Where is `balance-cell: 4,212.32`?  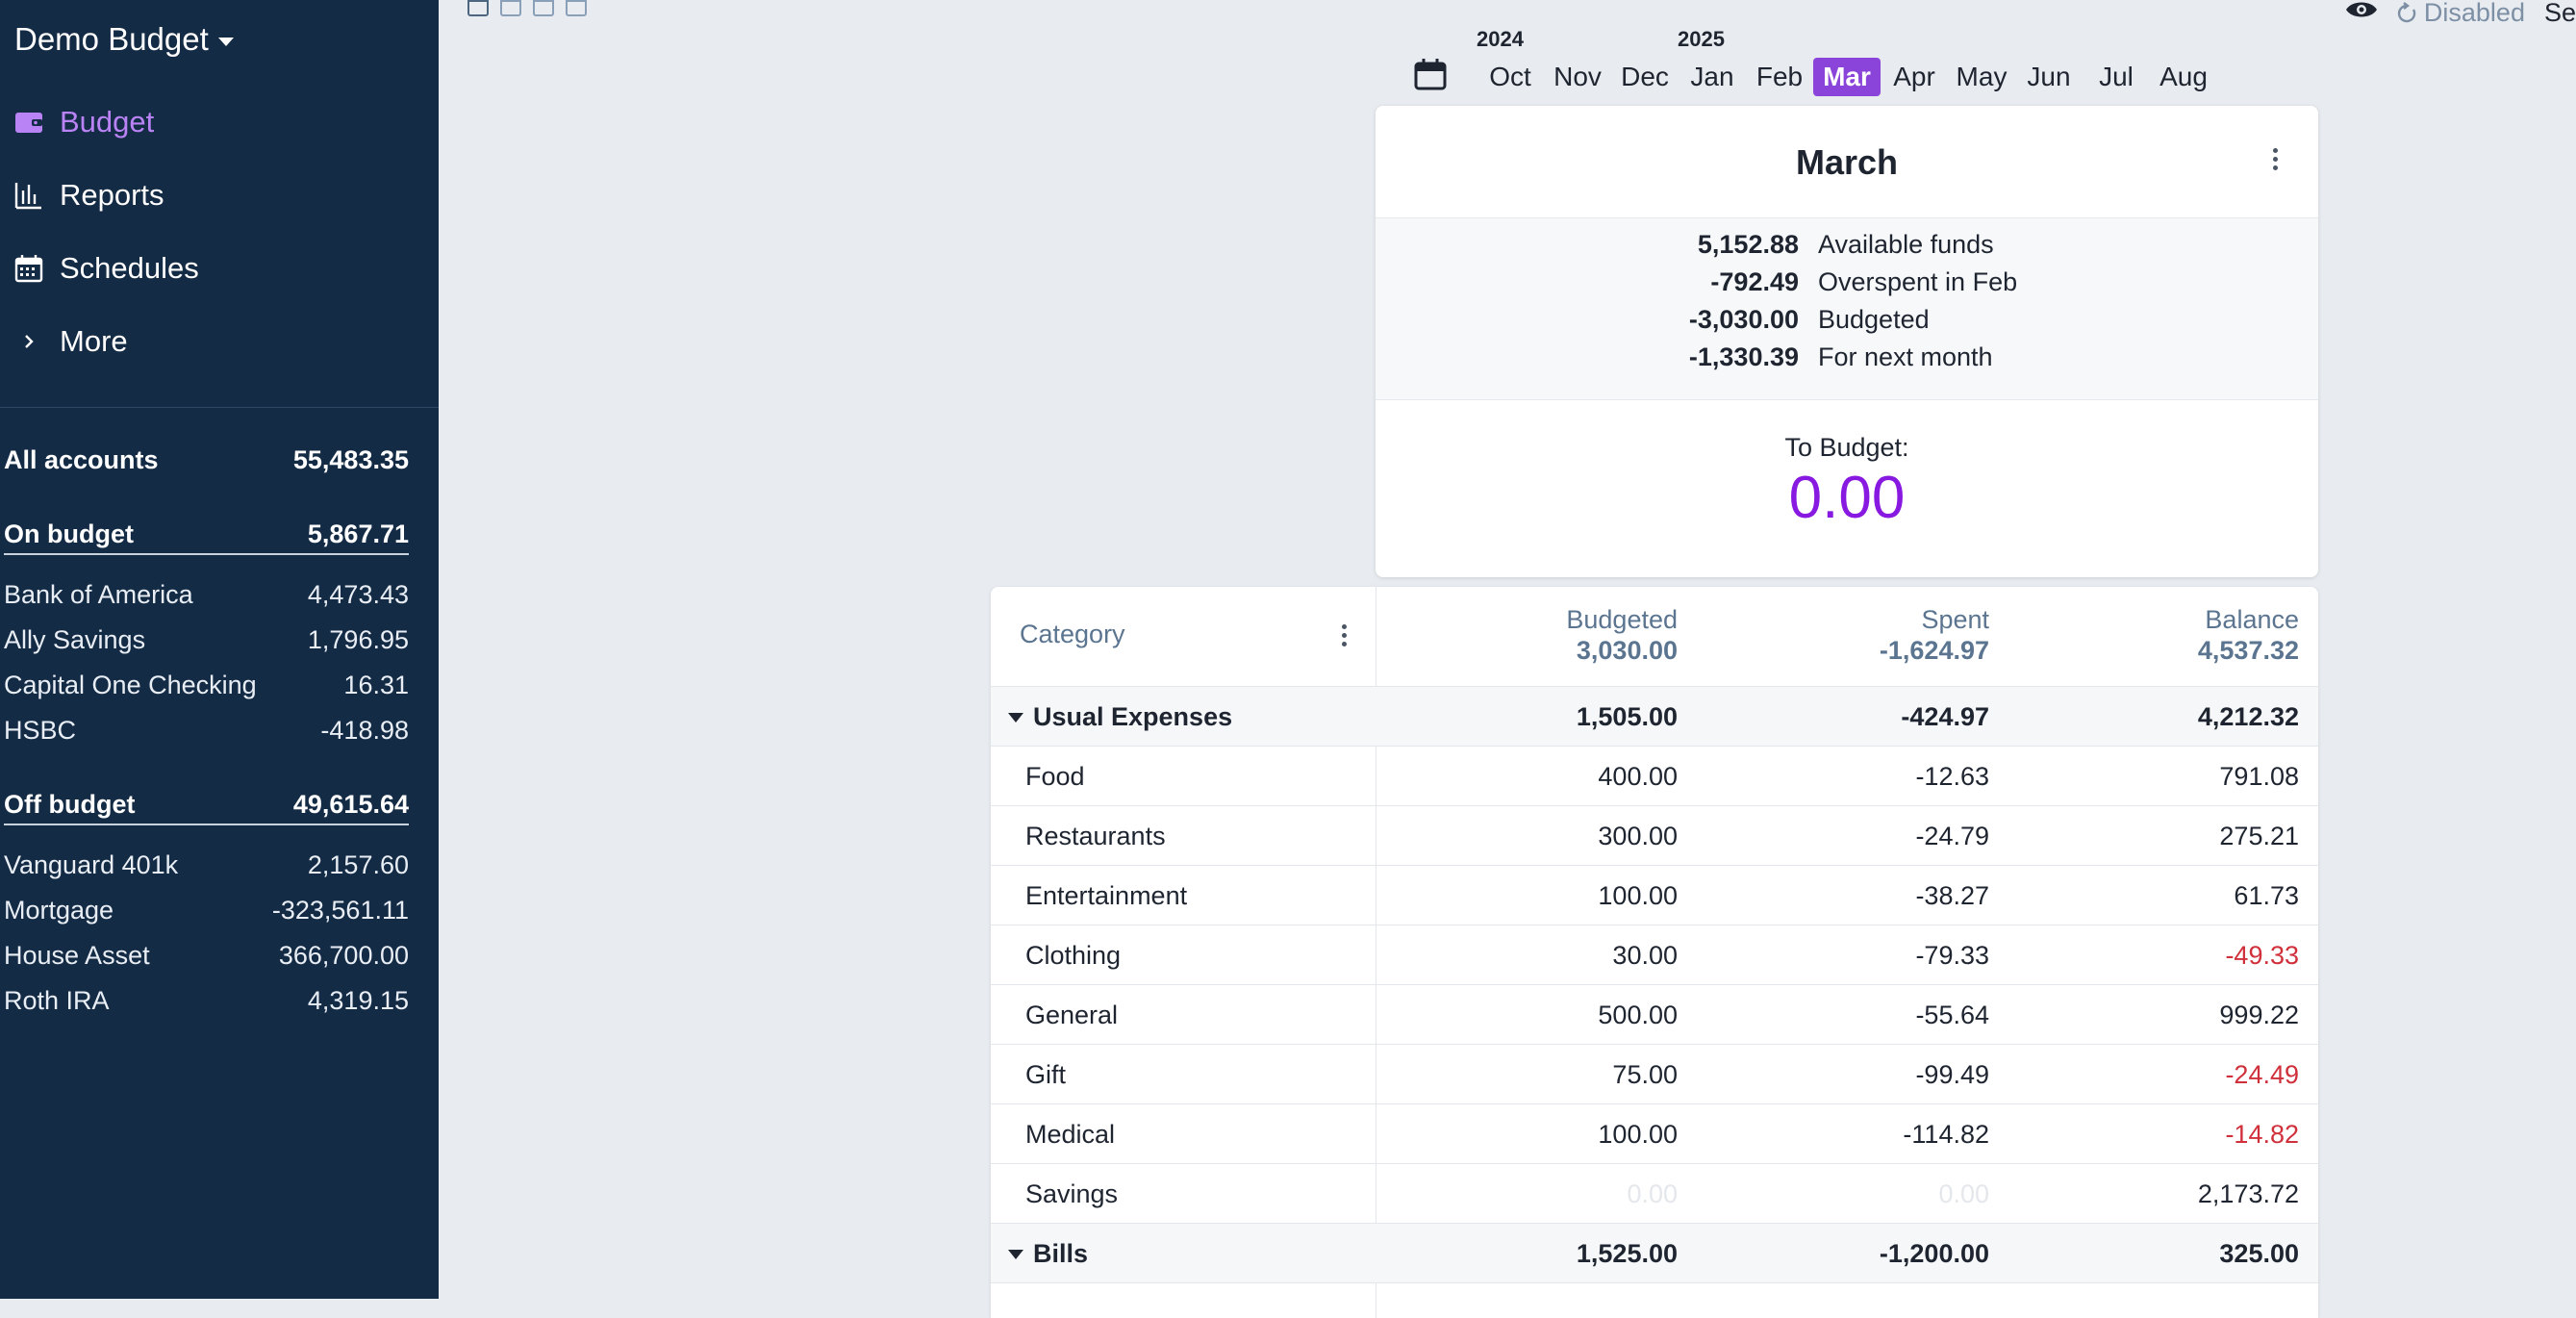 balance-cell: 4,212.32 is located at coordinates (2248, 716).